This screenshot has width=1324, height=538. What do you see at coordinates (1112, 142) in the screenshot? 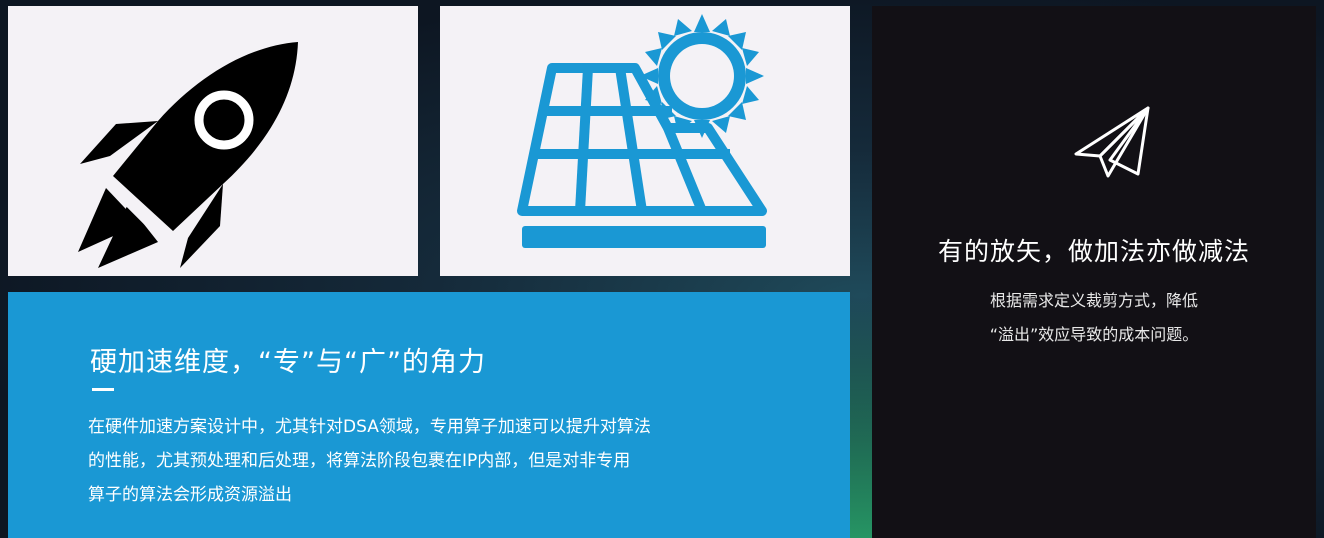
I see `paper-plane-icon` at bounding box center [1112, 142].